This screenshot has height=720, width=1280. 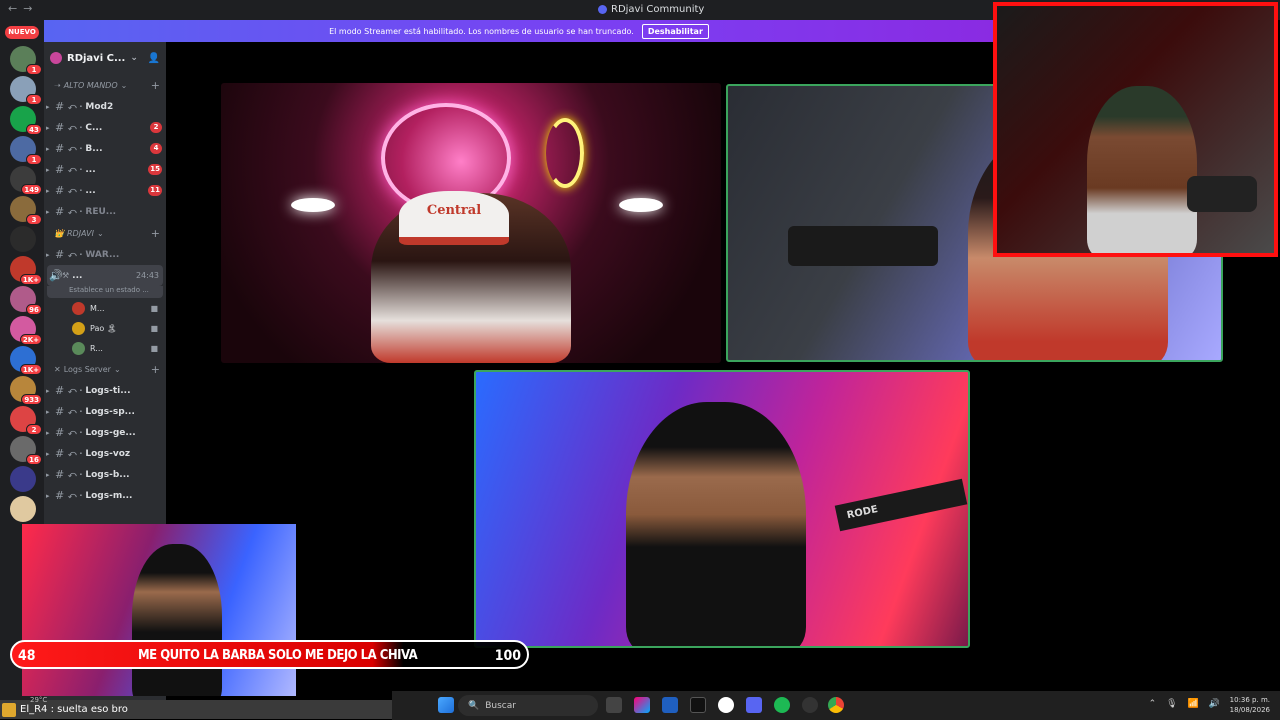 I want to click on server-icon: 96, so click(x=26, y=300).